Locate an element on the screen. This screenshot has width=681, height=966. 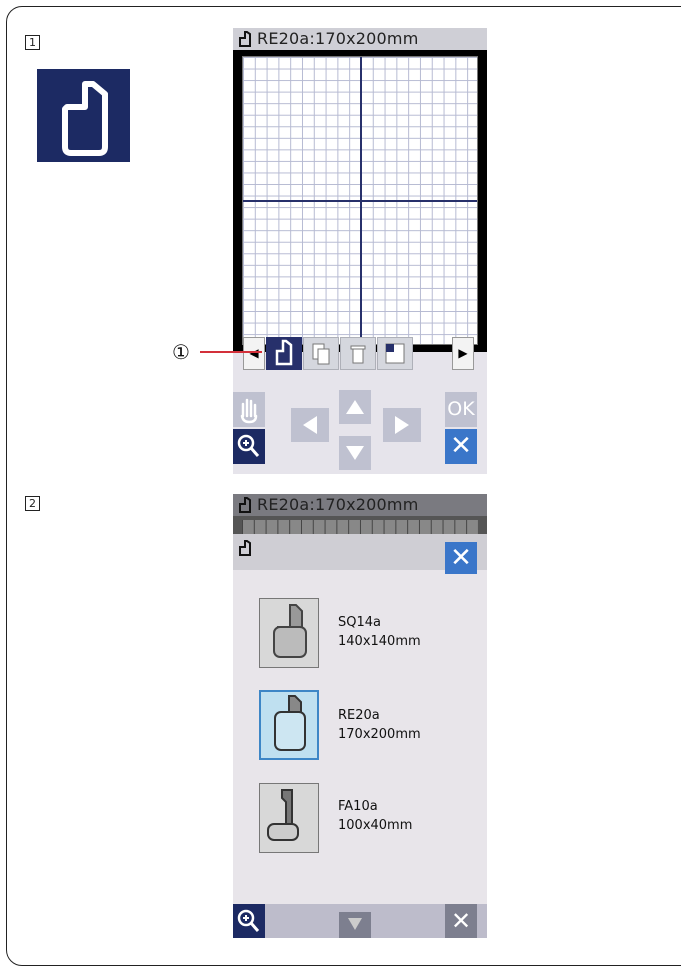
ok-button: OK is located at coordinates (461, 409).